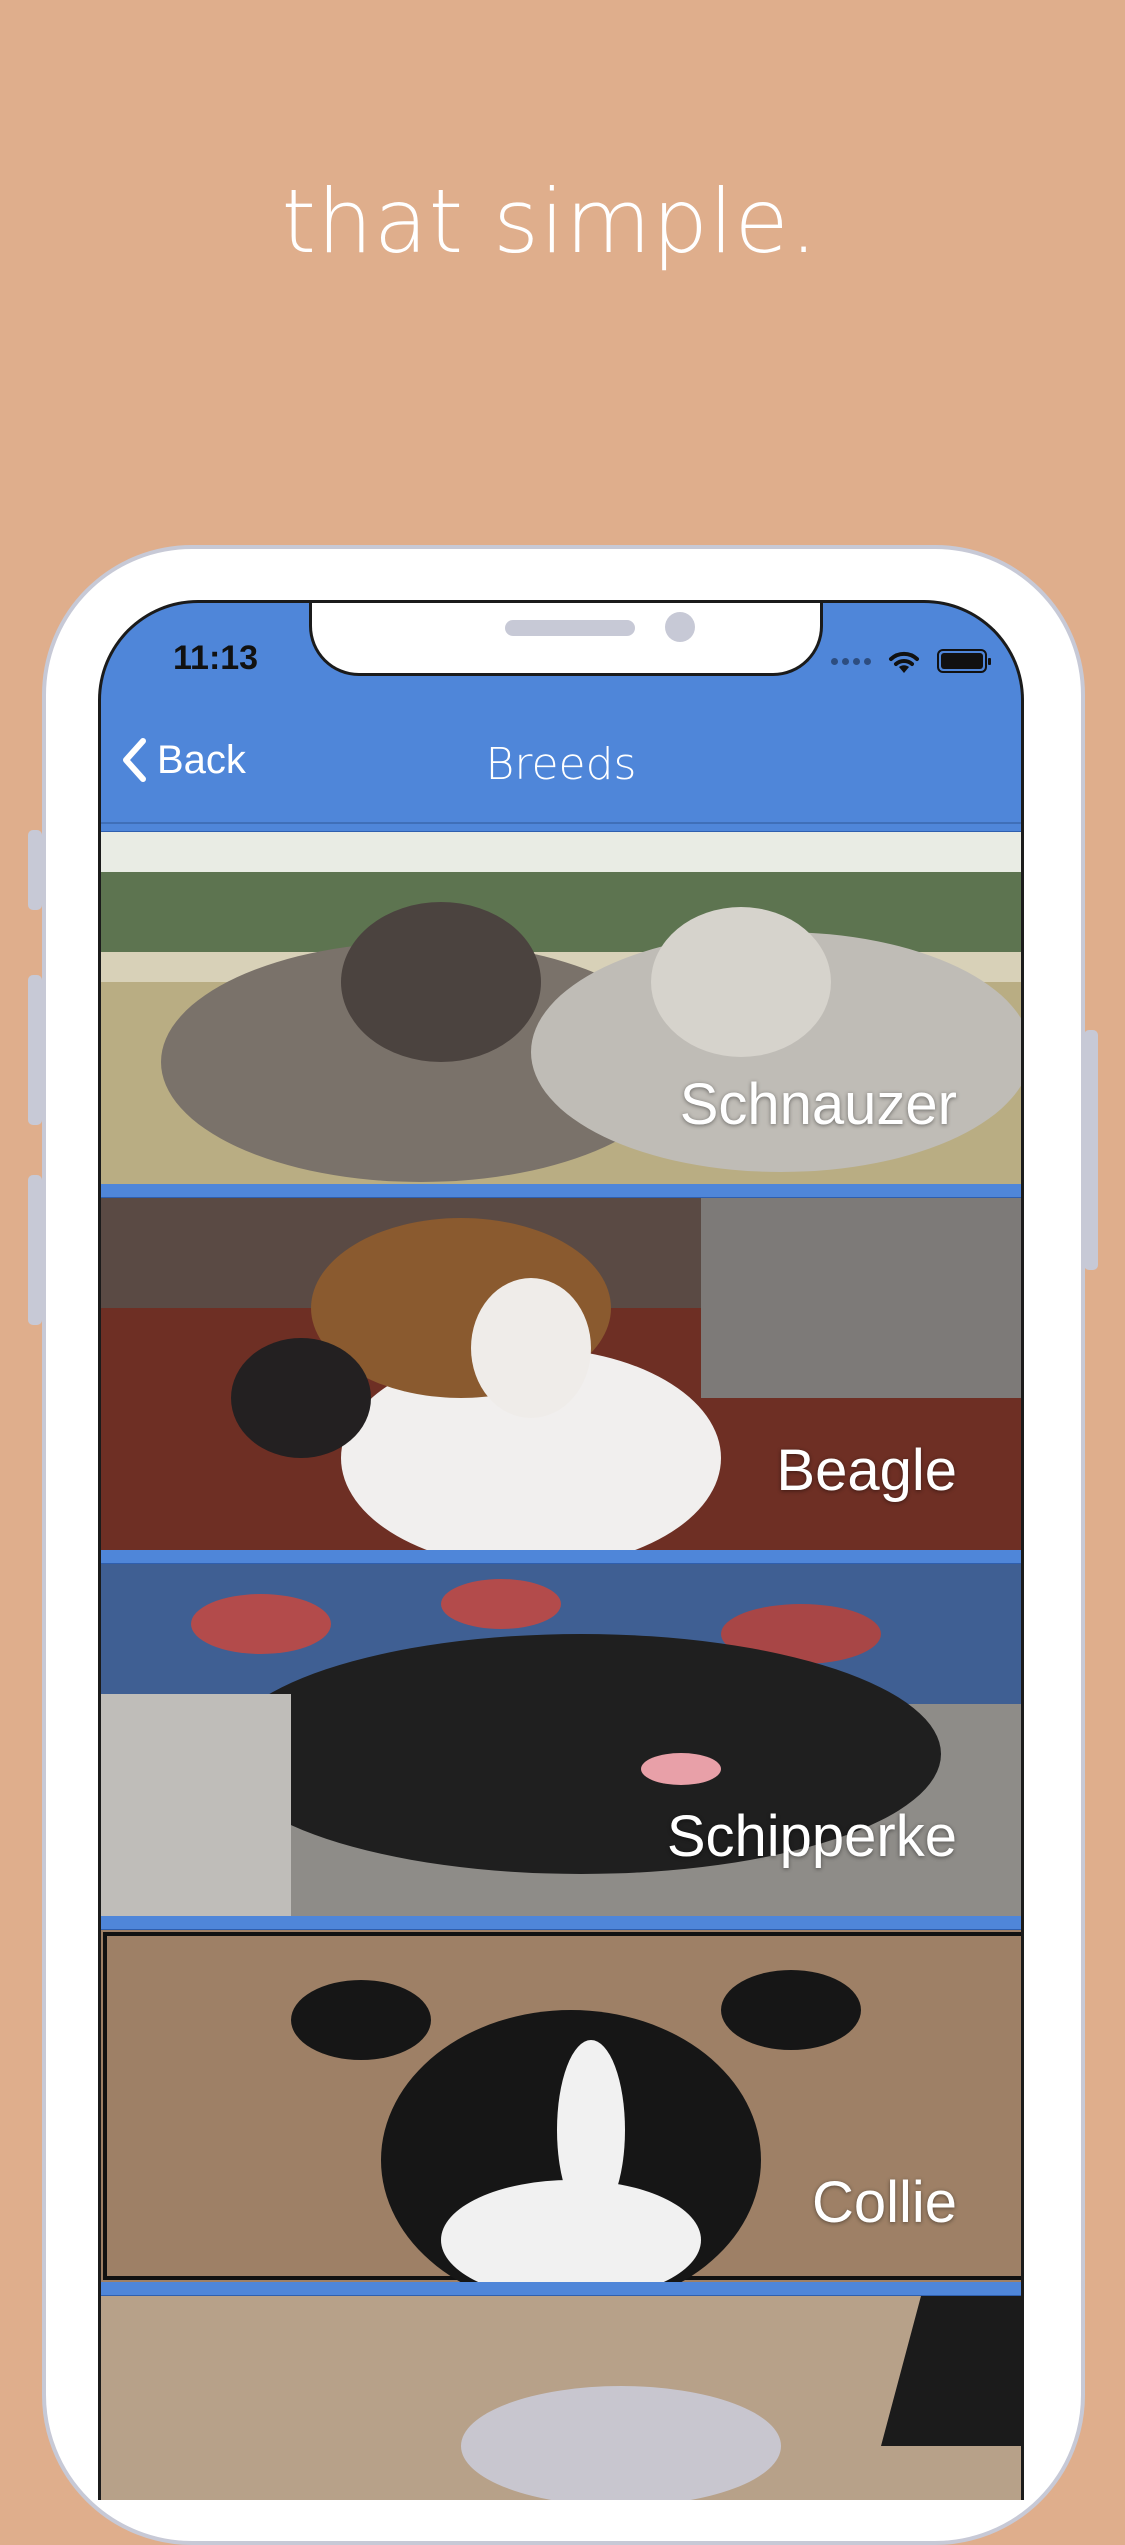 The width and height of the screenshot is (1125, 2545). I want to click on status-icons, so click(911, 661).